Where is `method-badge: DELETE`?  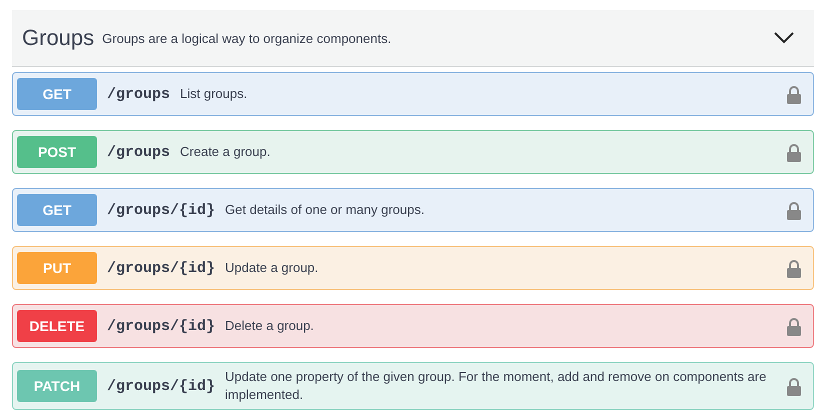 method-badge: DELETE is located at coordinates (57, 326).